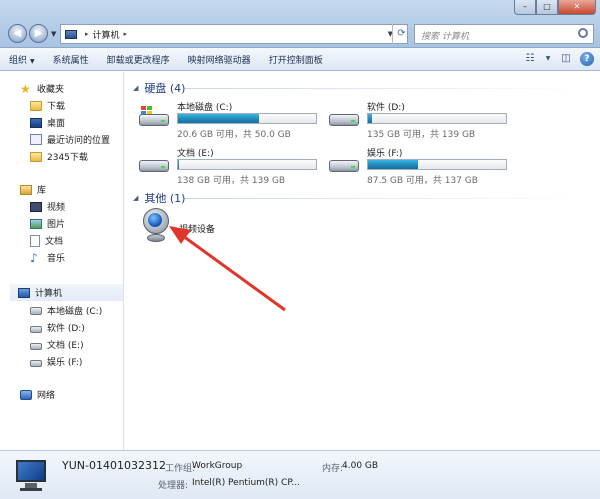 The height and width of the screenshot is (499, 600). What do you see at coordinates (36, 105) in the screenshot?
I see `downloads-folder-icon` at bounding box center [36, 105].